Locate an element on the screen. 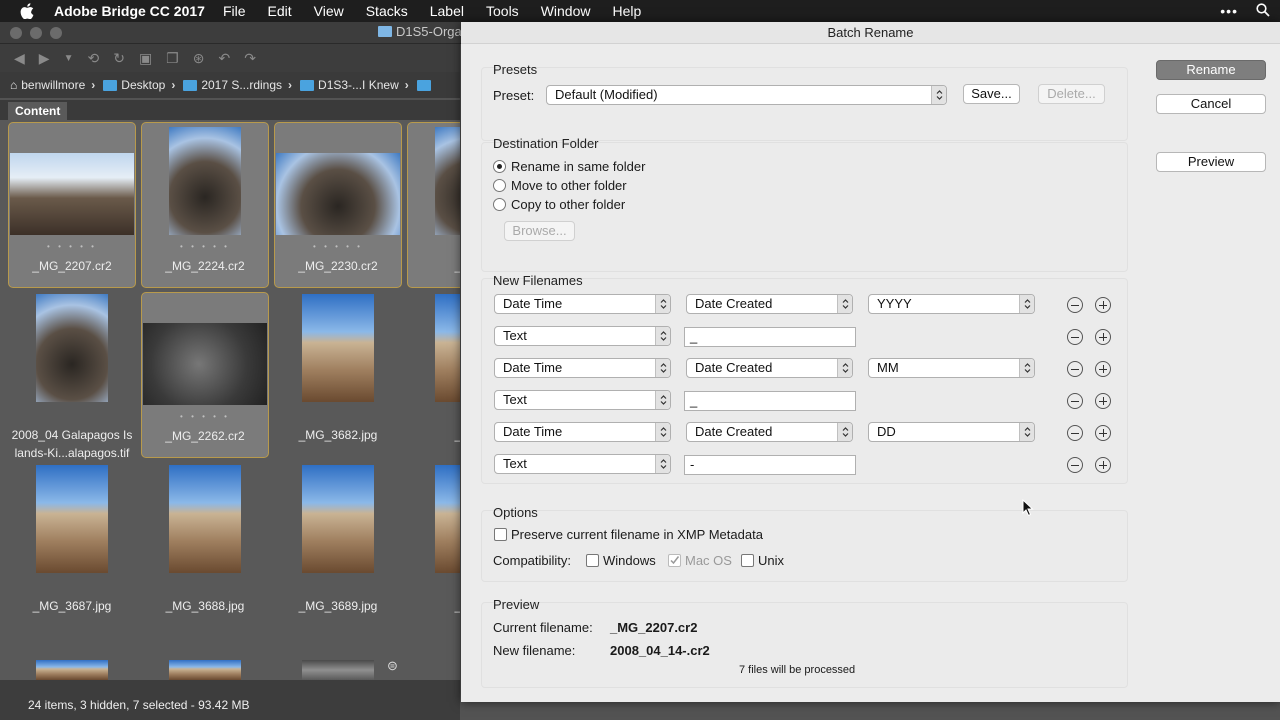 This screenshot has width=1280, height=720. cancel-button: Cancel is located at coordinates (1211, 104).